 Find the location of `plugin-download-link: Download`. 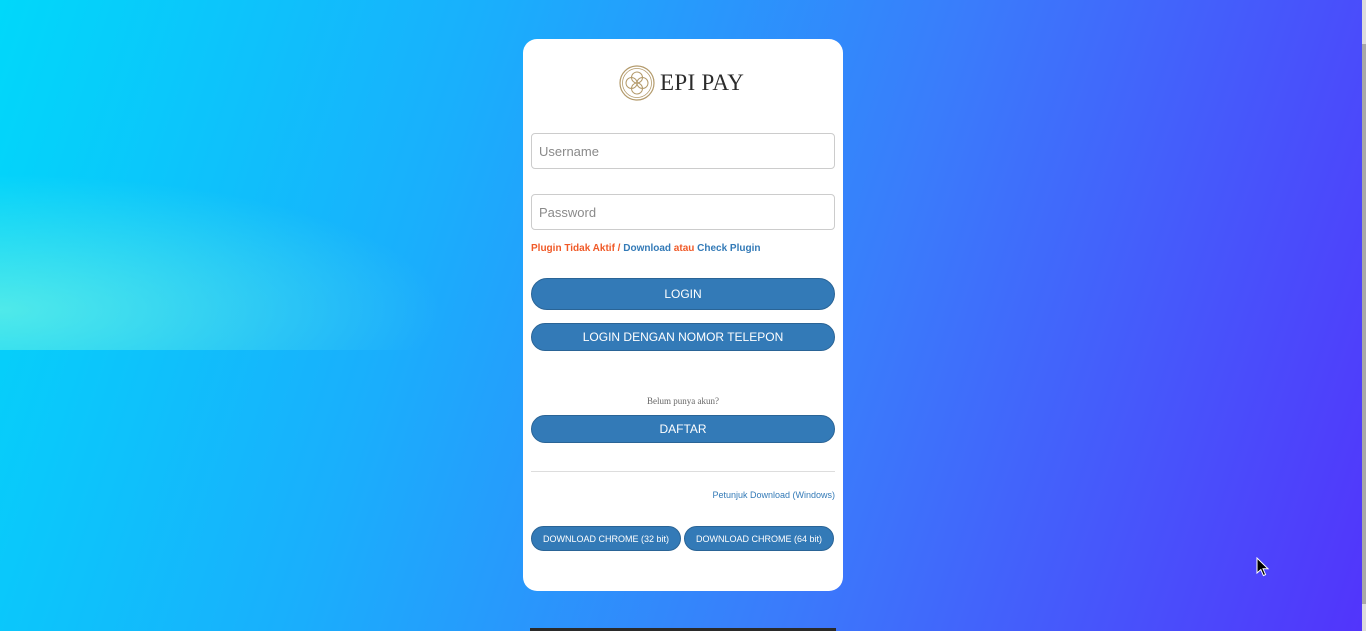

plugin-download-link: Download is located at coordinates (647, 248).